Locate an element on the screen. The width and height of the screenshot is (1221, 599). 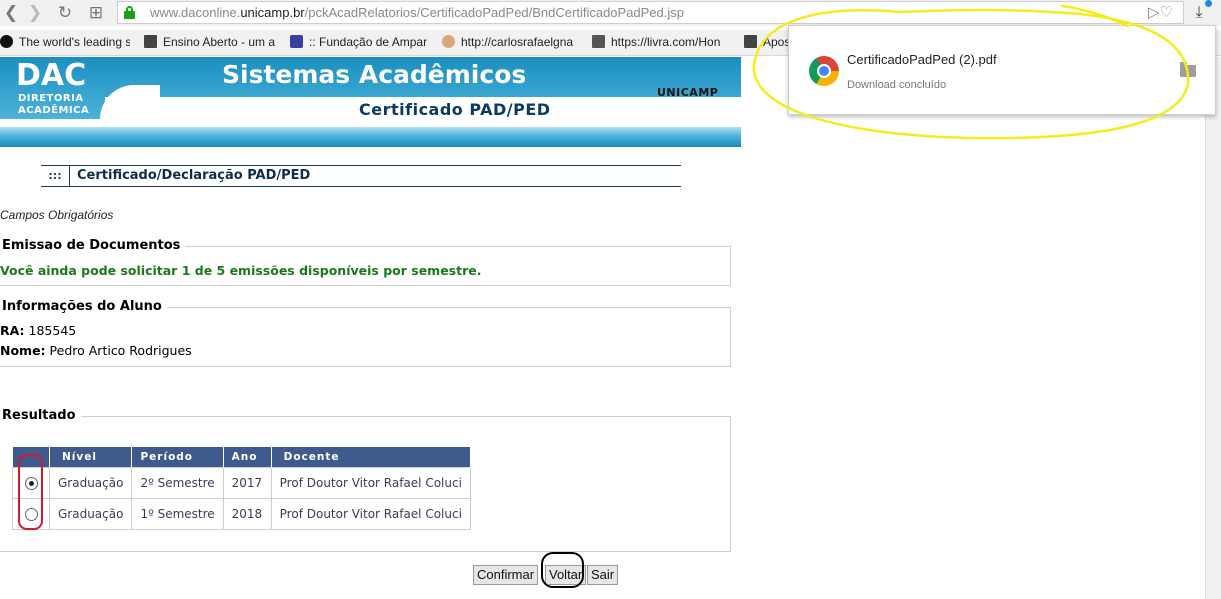
globe-icon is located at coordinates (6, 41).